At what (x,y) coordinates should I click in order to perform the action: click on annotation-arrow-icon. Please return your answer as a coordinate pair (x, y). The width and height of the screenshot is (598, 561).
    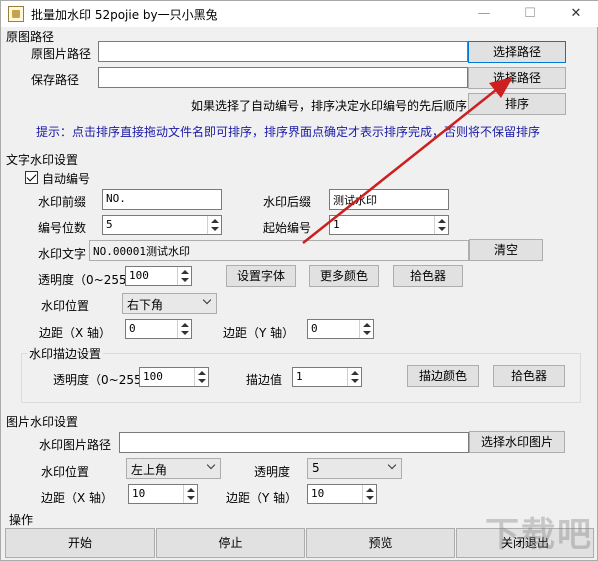
    Looking at the image, I should click on (407, 160).